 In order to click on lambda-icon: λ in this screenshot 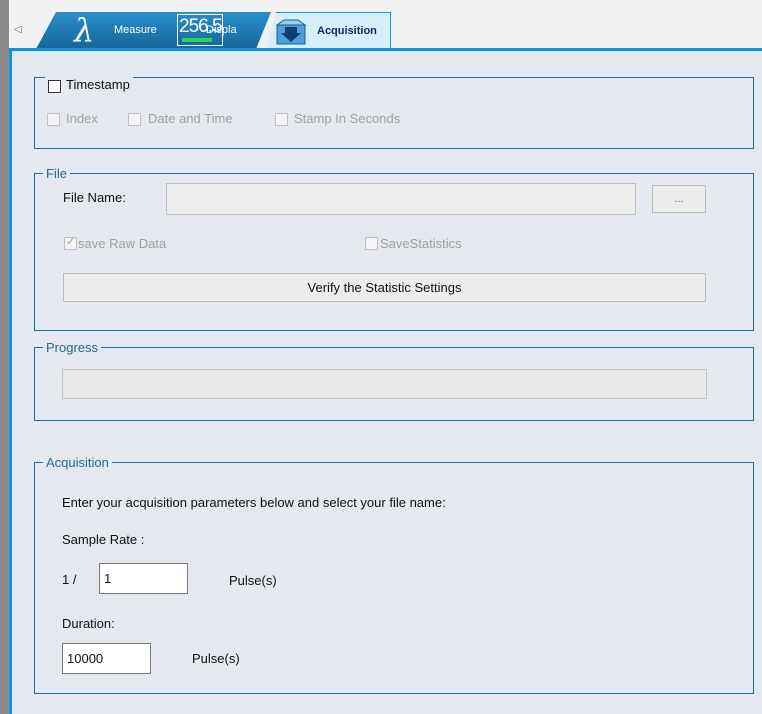, I will do `click(84, 30)`.